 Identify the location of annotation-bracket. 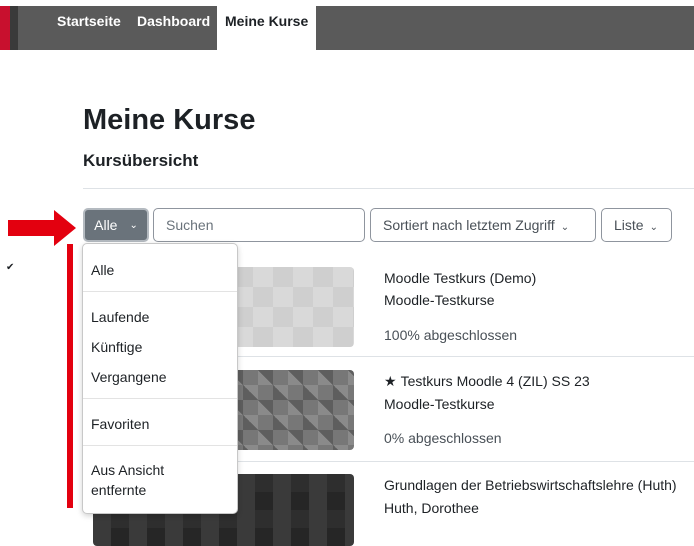
(70, 376).